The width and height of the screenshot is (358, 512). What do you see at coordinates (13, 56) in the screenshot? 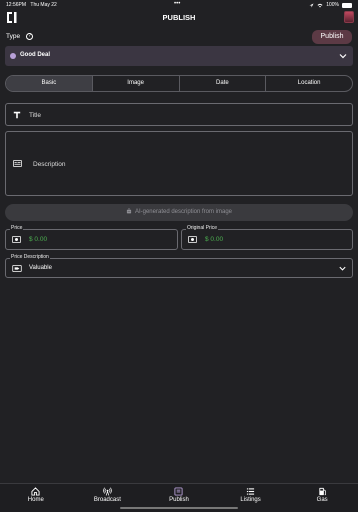
I see `category-dot-icon` at bounding box center [13, 56].